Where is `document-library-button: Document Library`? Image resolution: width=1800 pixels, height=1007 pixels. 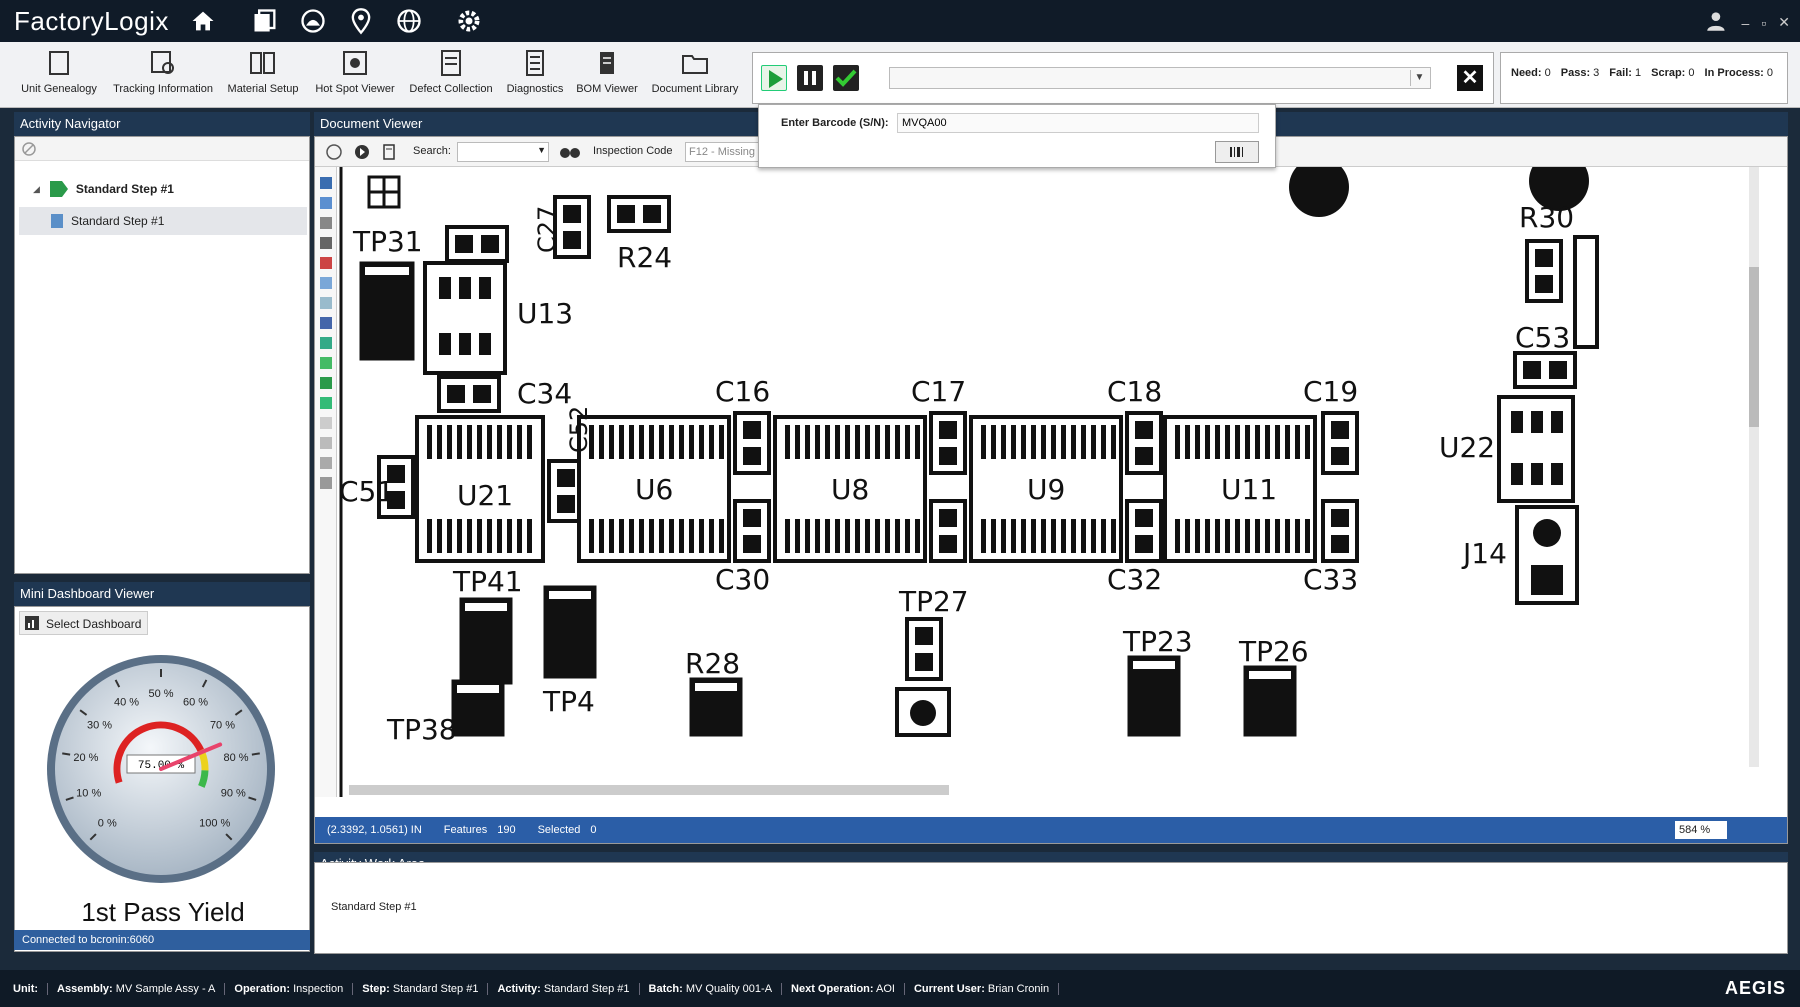 document-library-button: Document Library is located at coordinates (695, 77).